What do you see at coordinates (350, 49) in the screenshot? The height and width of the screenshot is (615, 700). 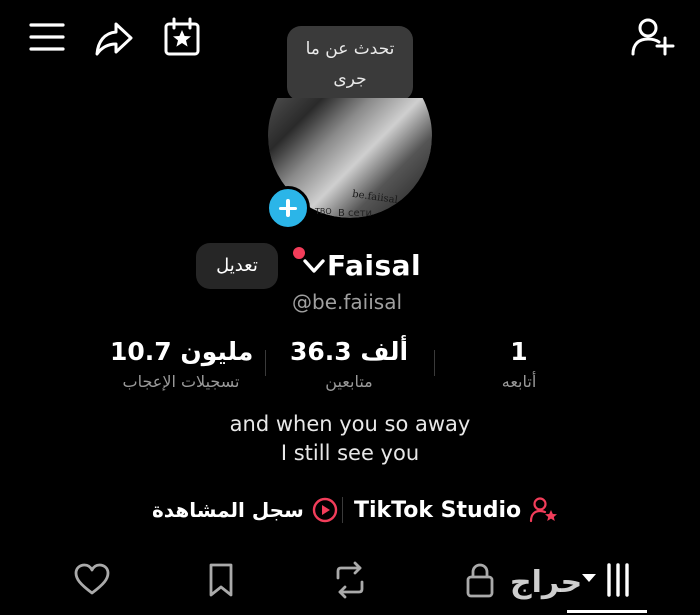 I see `tooltip-line-1: تحدث عن ما` at bounding box center [350, 49].